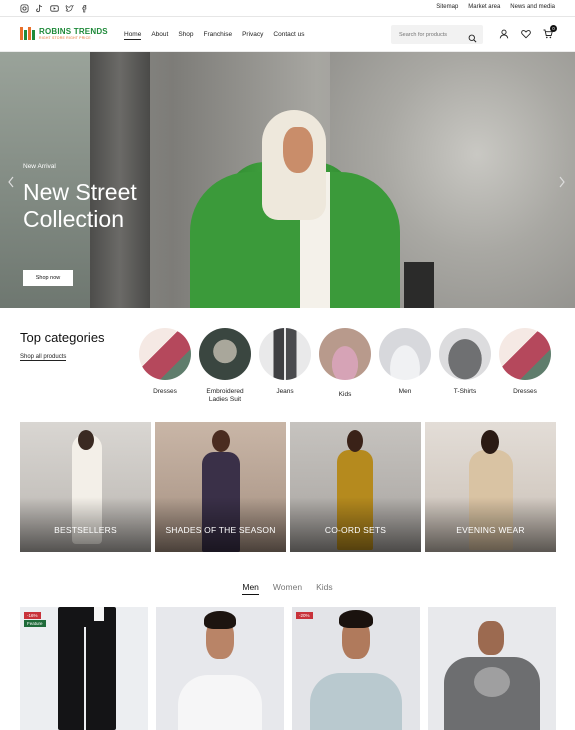 The height and width of the screenshot is (730, 575). What do you see at coordinates (532, 7) in the screenshot?
I see `news-media-link: News and media` at bounding box center [532, 7].